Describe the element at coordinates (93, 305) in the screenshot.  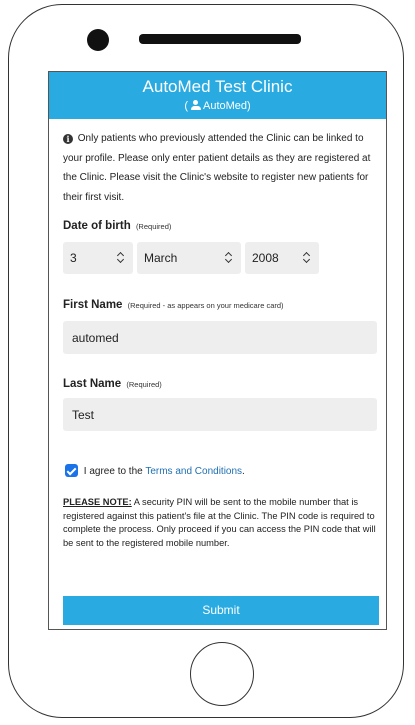
I see `first-name-label-text: First Name` at that location.